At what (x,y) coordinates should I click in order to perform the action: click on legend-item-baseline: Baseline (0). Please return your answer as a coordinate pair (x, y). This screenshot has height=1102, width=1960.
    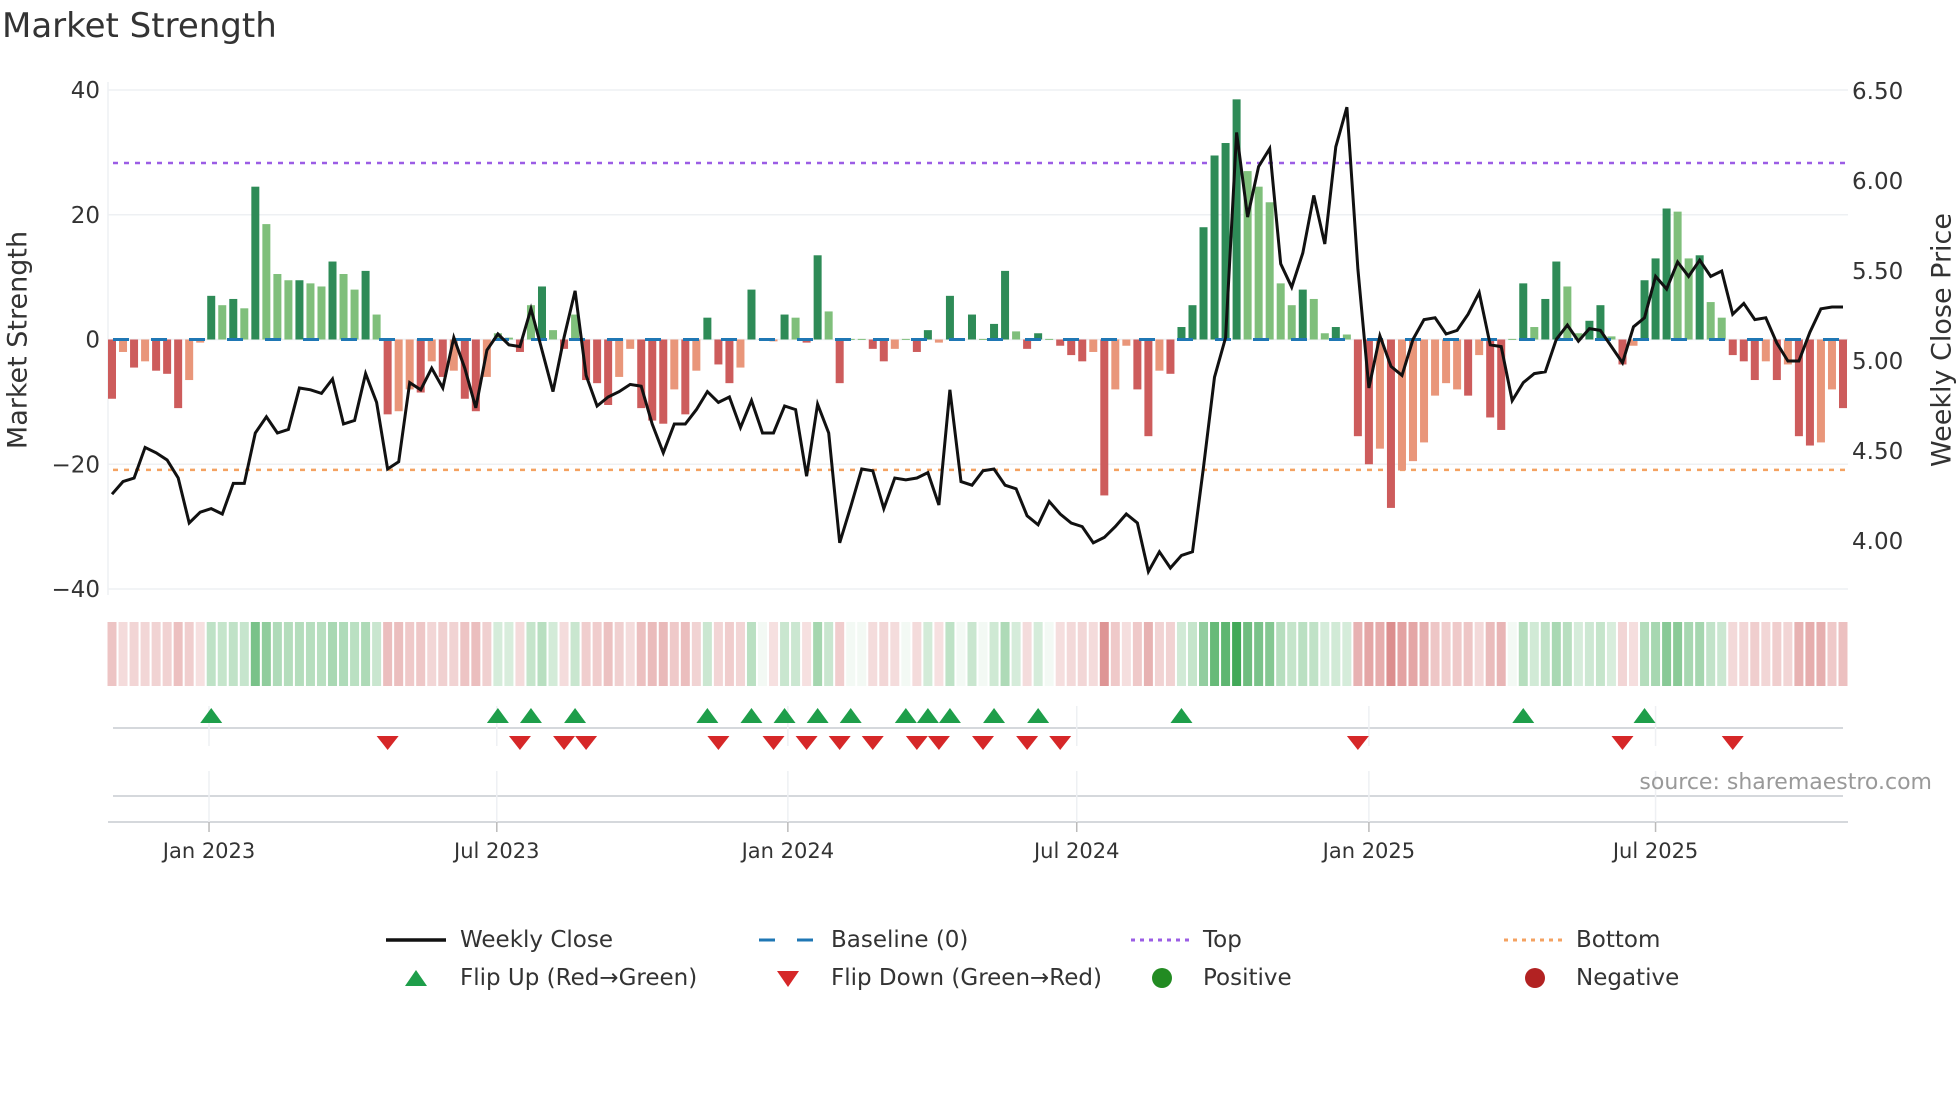
    Looking at the image, I should click on (863, 940).